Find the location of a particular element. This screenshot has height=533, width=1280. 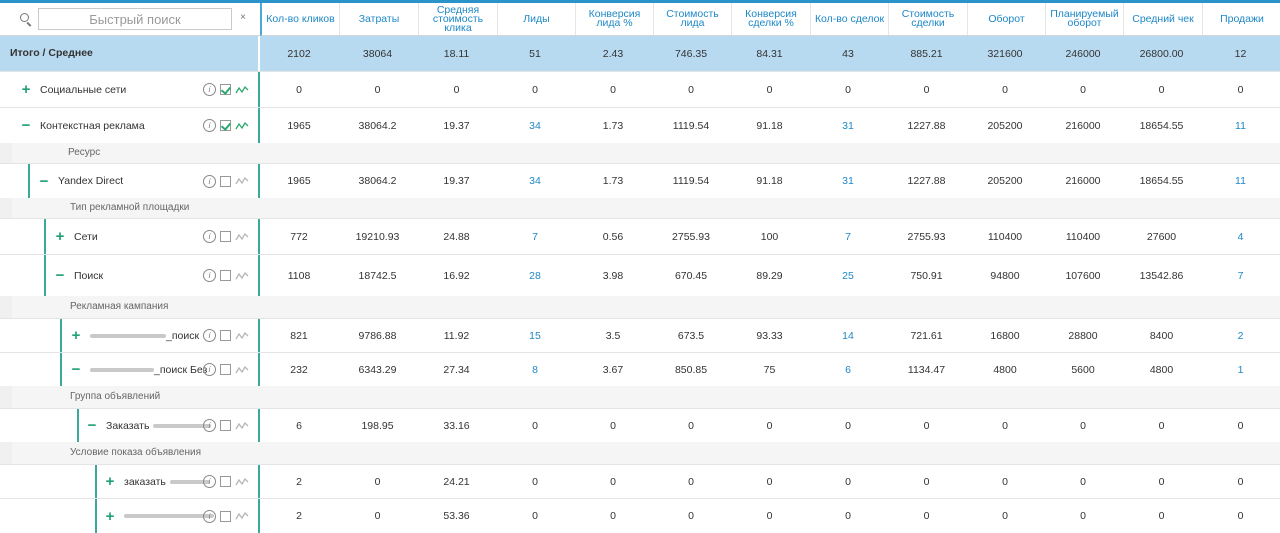

value-link: 4 is located at coordinates (1240, 236).